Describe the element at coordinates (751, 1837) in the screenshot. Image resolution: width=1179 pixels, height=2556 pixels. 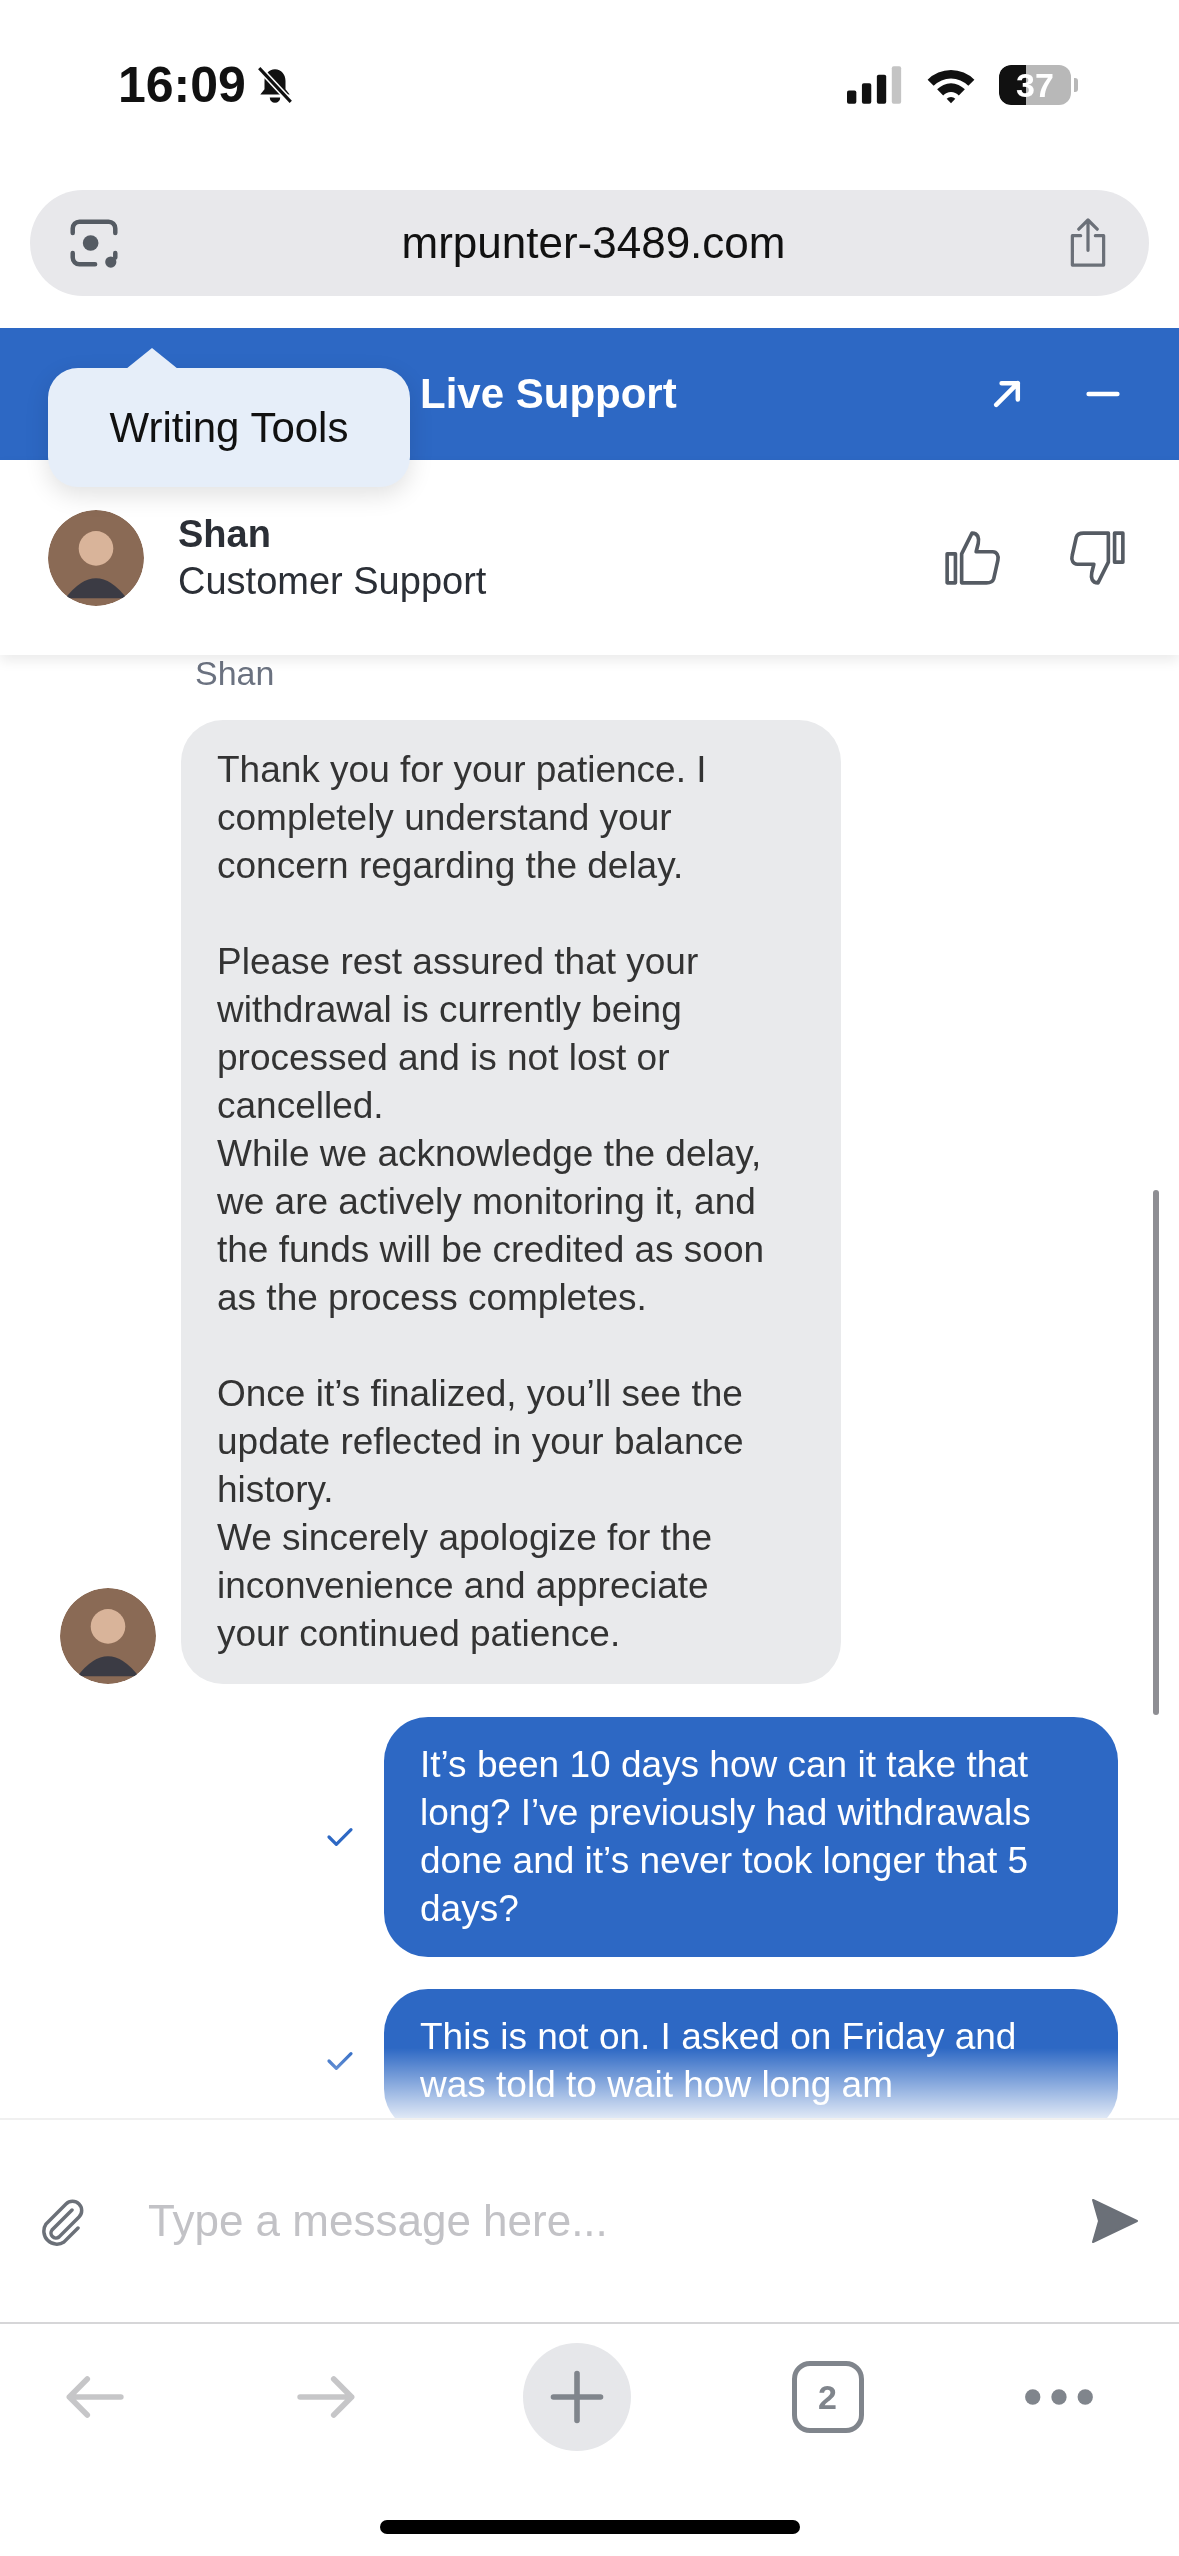
I see `message-bubble: It’s been 10 days how can it take that long? I’ve previously had withdrawals done and it’s never took longer that 5 days?` at that location.